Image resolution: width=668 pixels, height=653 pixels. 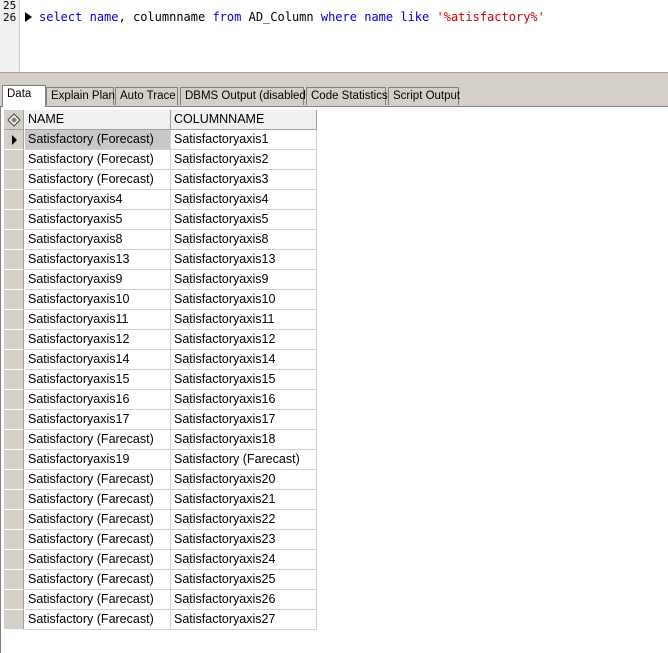 I want to click on cell-columnname: Satisfactoryaxis25, so click(x=244, y=580).